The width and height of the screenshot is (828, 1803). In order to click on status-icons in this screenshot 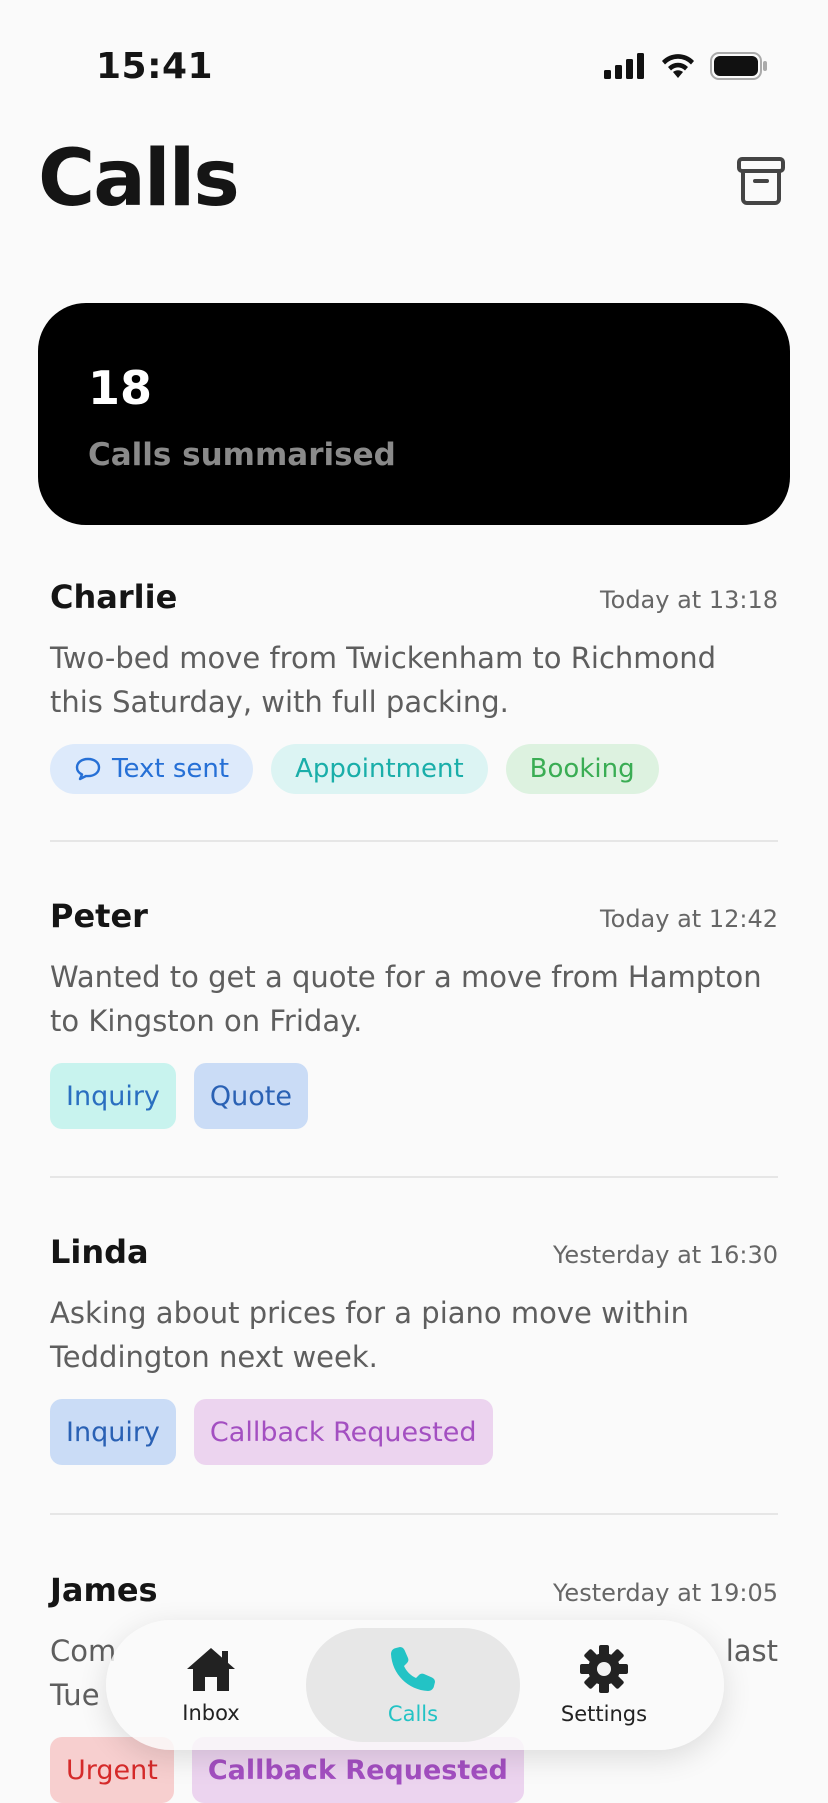, I will do `click(686, 66)`.